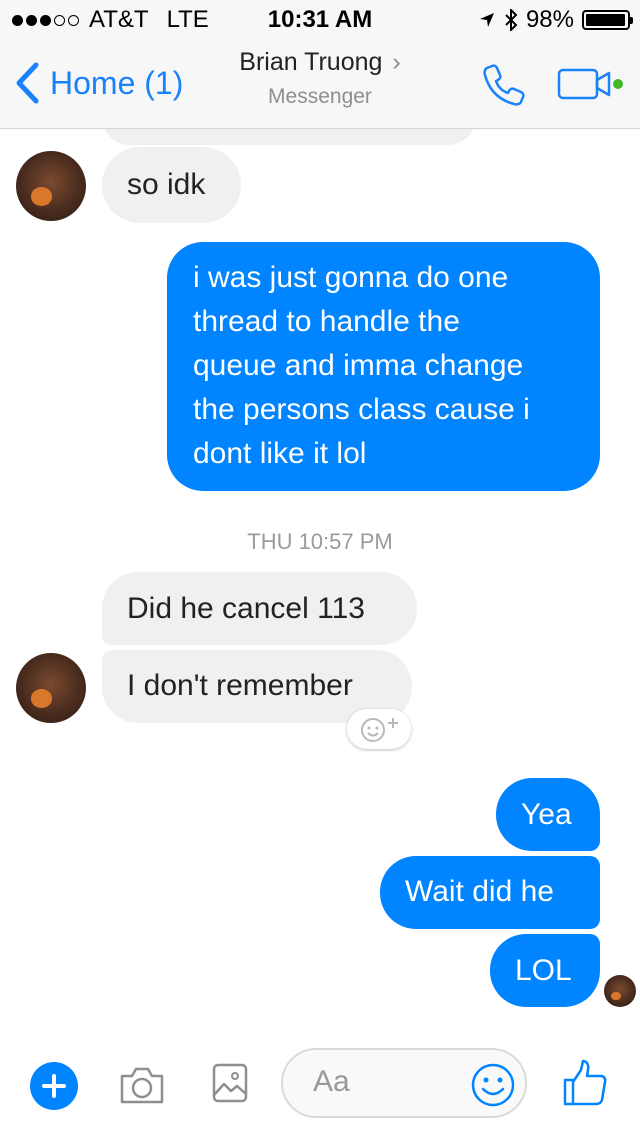  What do you see at coordinates (320, 78) in the screenshot?
I see `conversation-header: Brian Truong › Messenger` at bounding box center [320, 78].